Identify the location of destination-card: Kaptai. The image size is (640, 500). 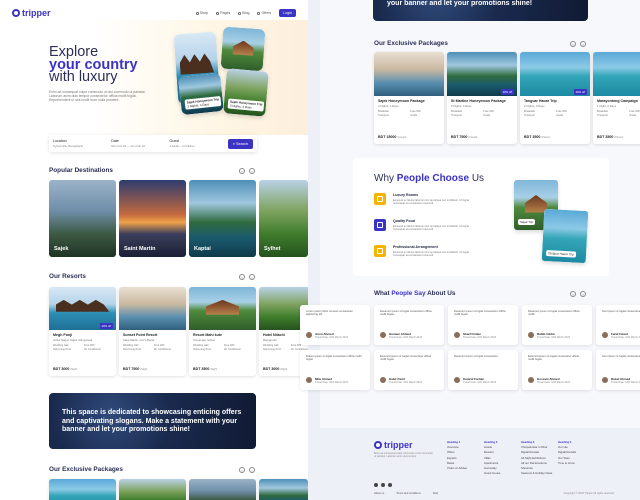
(222, 218).